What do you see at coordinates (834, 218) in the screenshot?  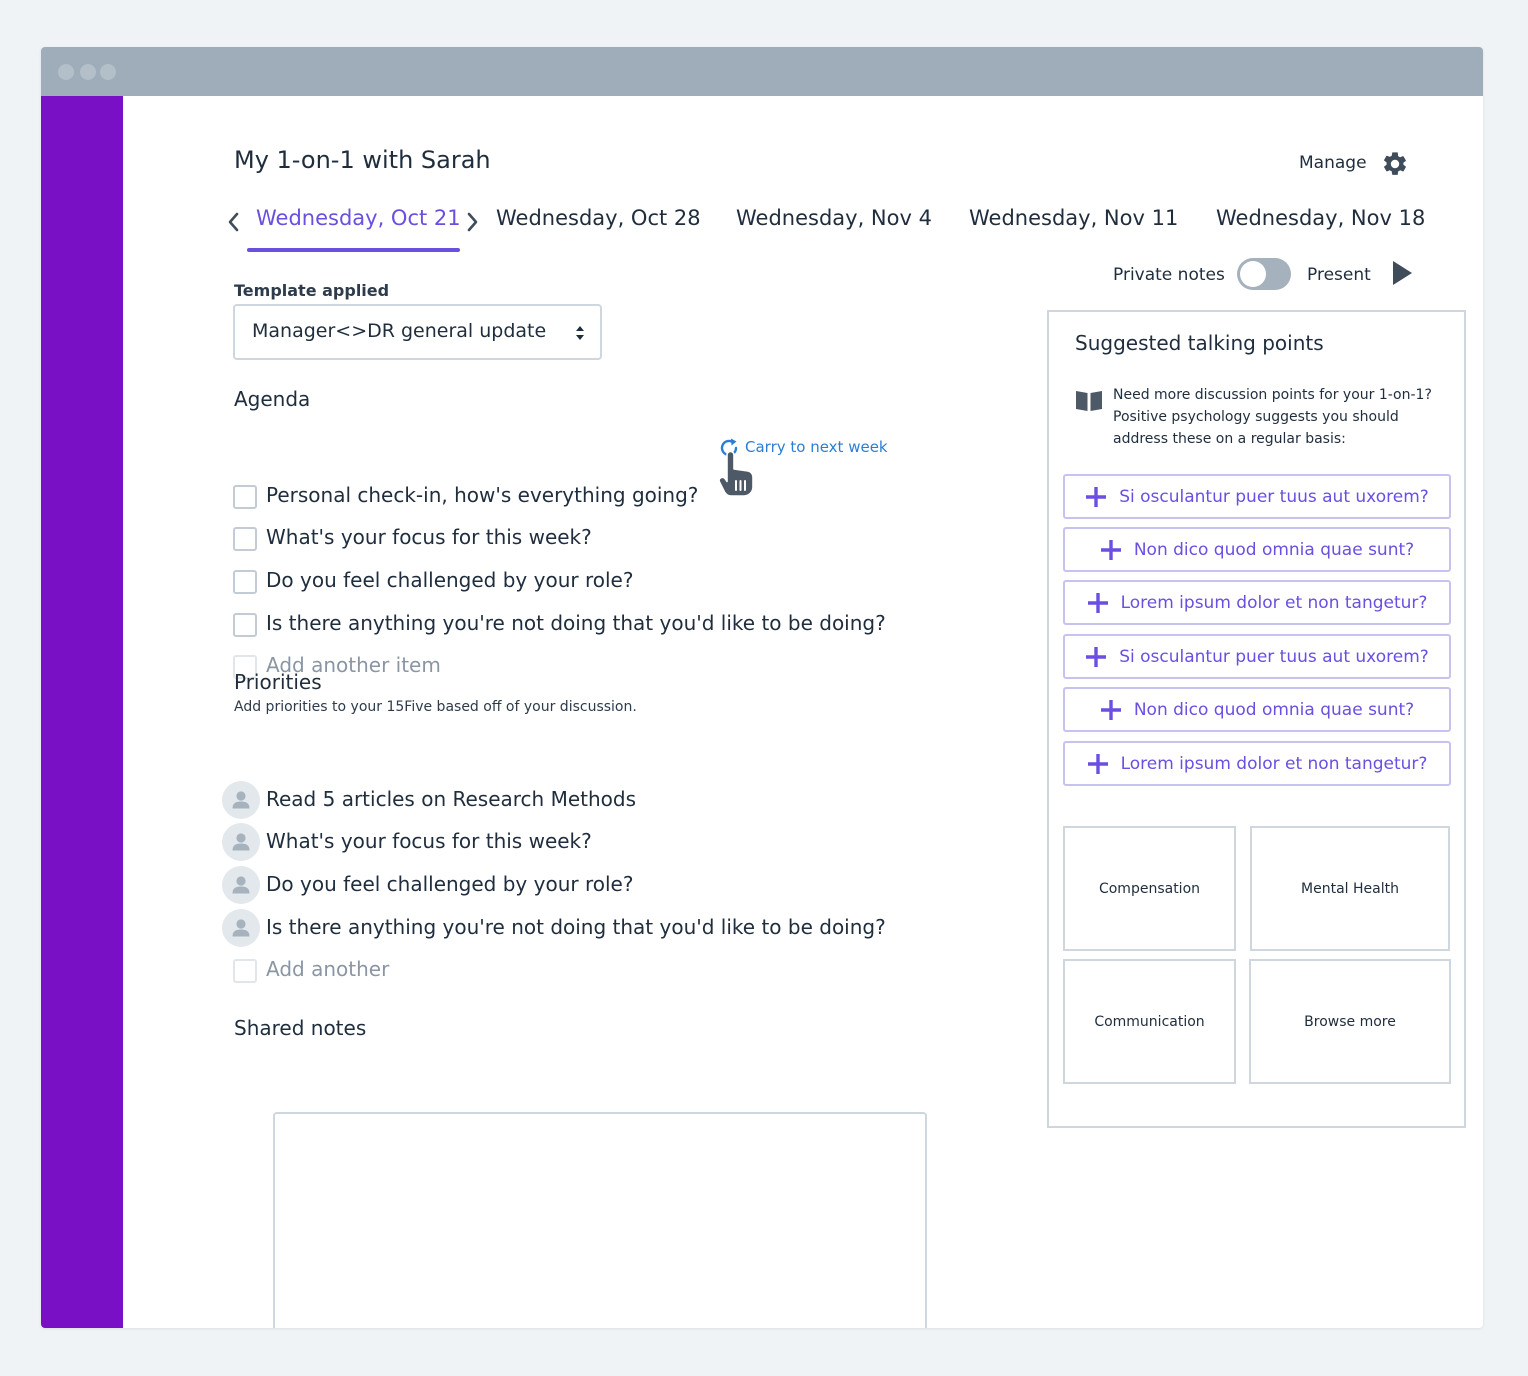 I see `date-tab-2: Wednesday, Nov 4` at bounding box center [834, 218].